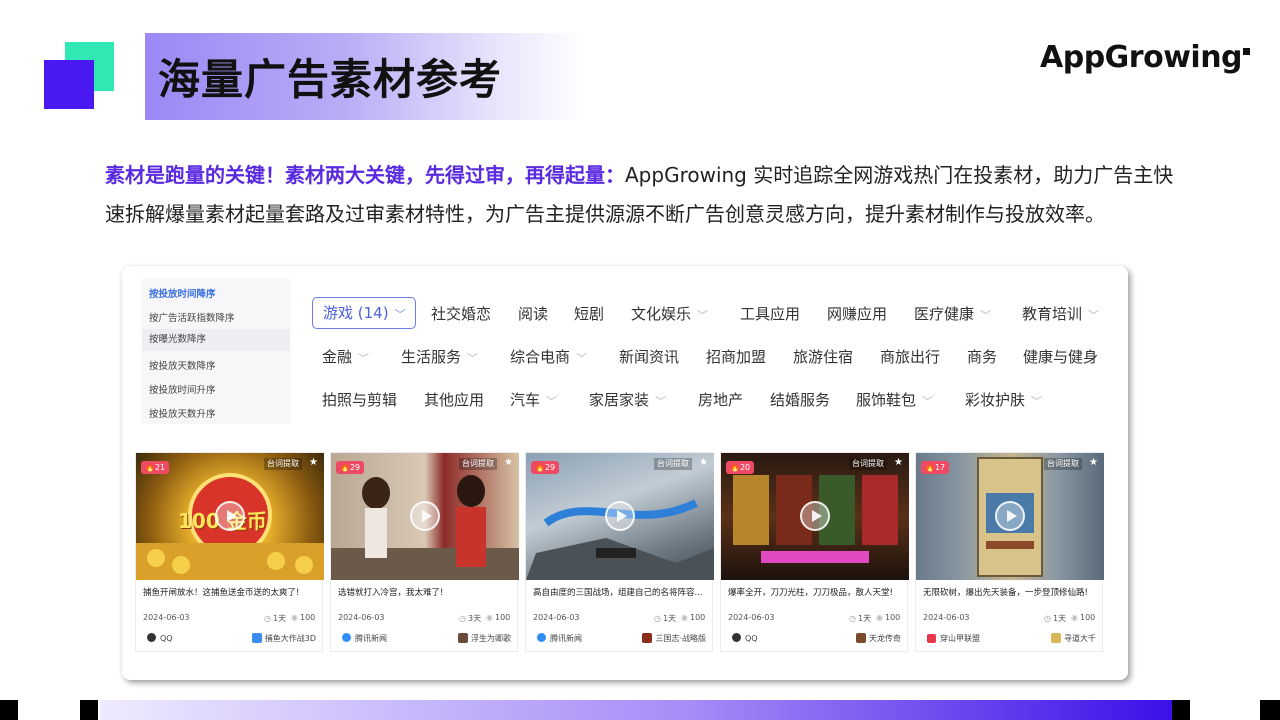 This screenshot has width=1280, height=720. Describe the element at coordinates (669, 313) in the screenshot. I see `category-item: 文化娱乐 ﹀` at that location.